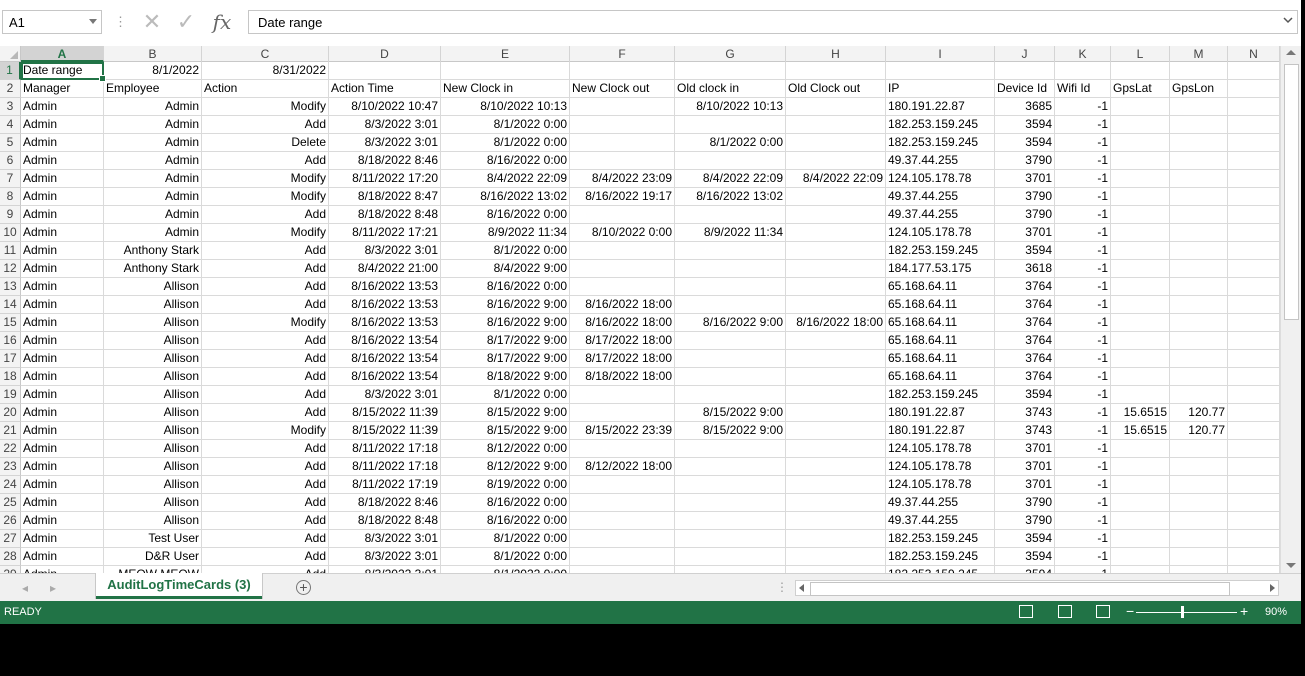  What do you see at coordinates (10, 395) in the screenshot?
I see `row-header: 19` at bounding box center [10, 395].